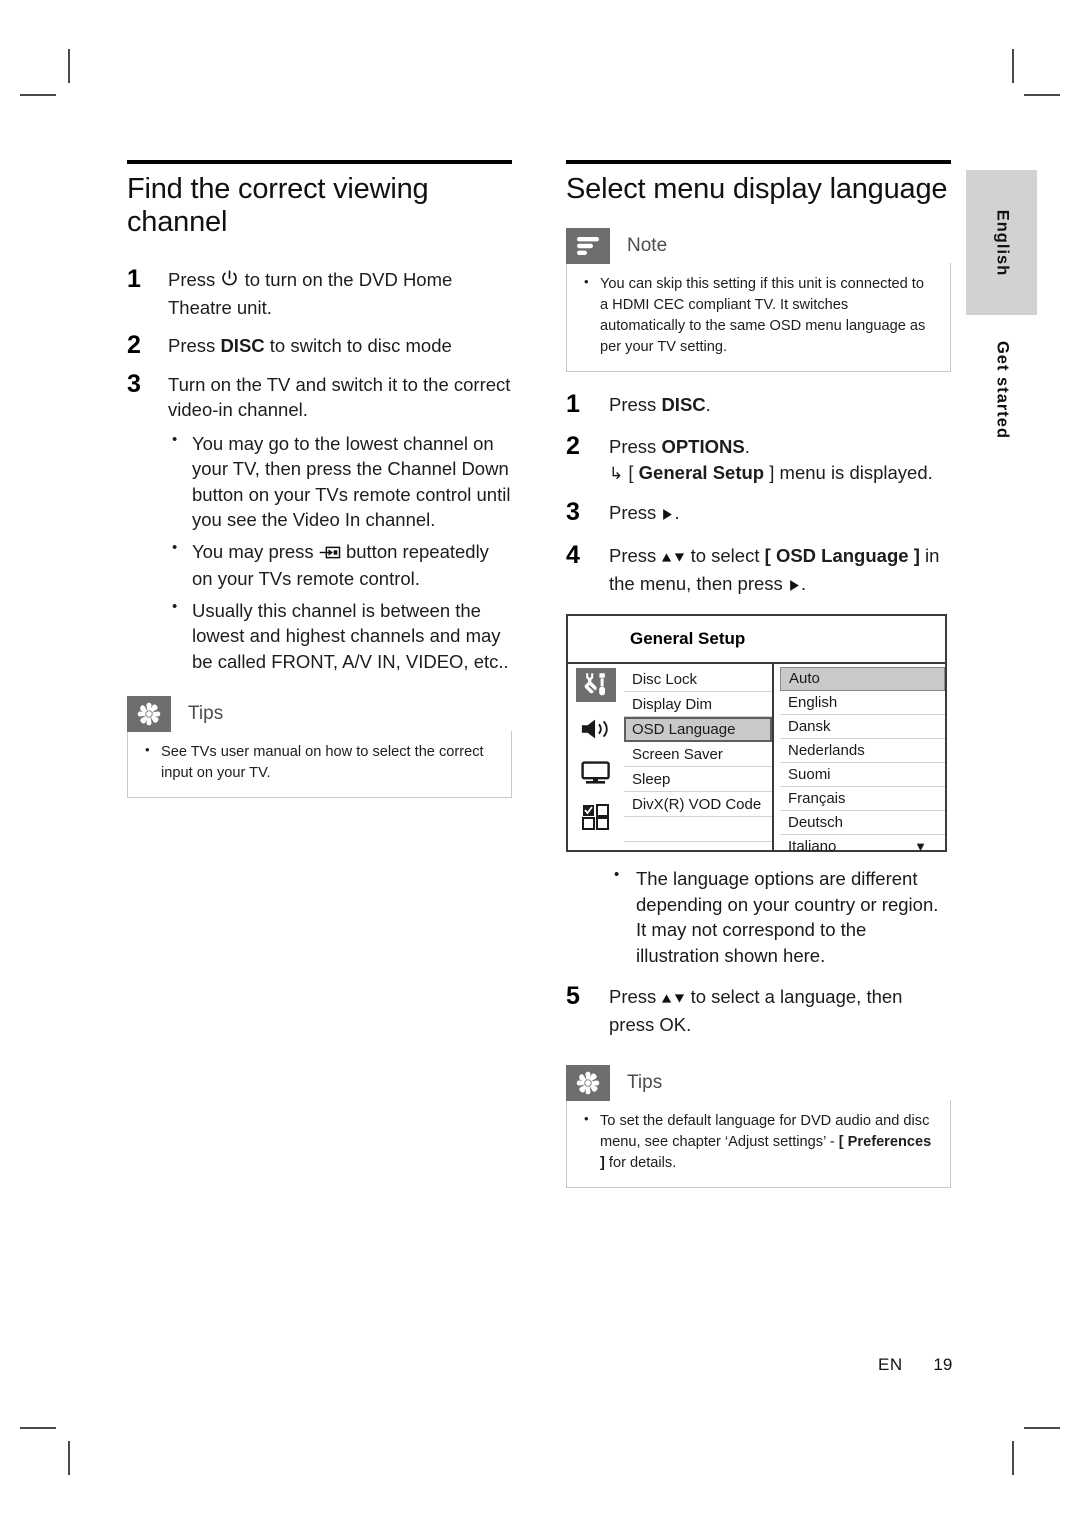 The height and width of the screenshot is (1524, 1080). I want to click on osd-menu-item-screen-saver: Screen Saver, so click(698, 755).